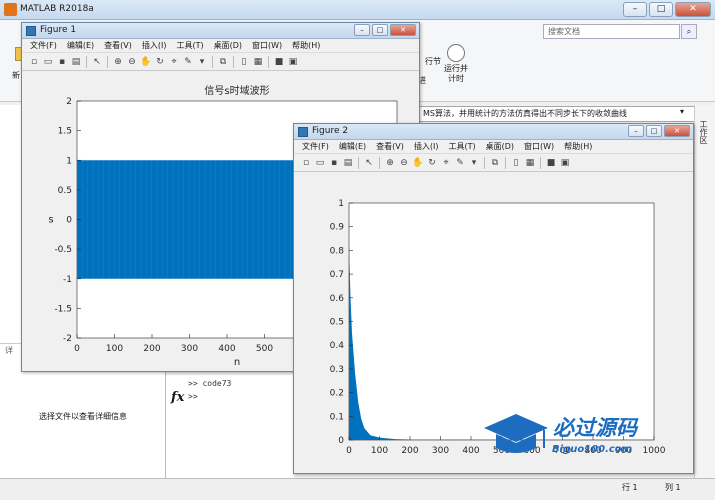  What do you see at coordinates (230, 426) in the screenshot?
I see `command-window: >> code73 >>` at bounding box center [230, 426].